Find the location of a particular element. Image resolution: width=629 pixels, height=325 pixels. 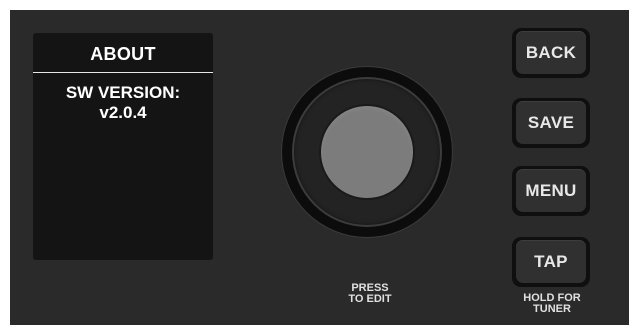

back-button-label: BACK is located at coordinates (551, 52).